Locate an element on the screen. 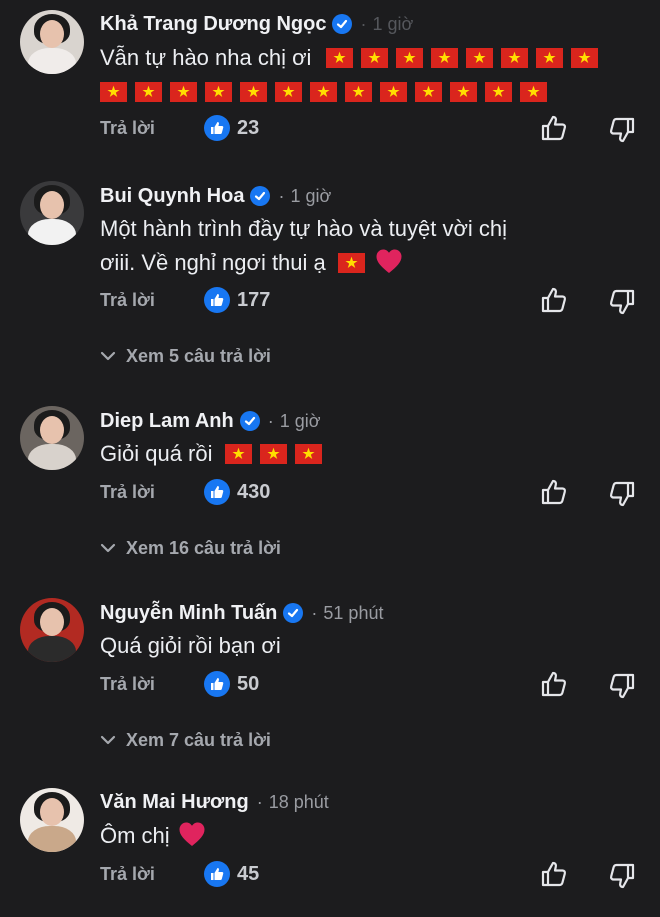 The image size is (660, 917). comment-actions: Trả lời 177 is located at coordinates (370, 301).